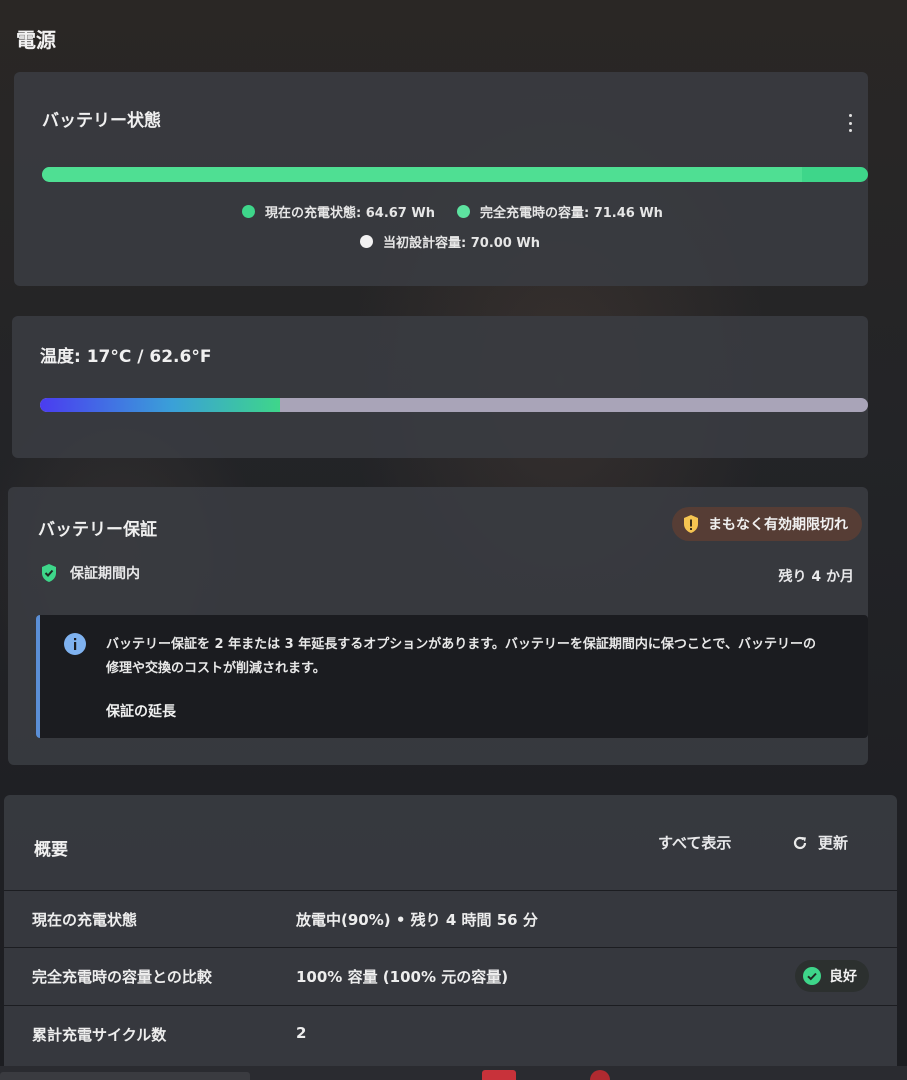 Image resolution: width=907 pixels, height=1080 pixels. What do you see at coordinates (453, 1073) in the screenshot?
I see `taskbar` at bounding box center [453, 1073].